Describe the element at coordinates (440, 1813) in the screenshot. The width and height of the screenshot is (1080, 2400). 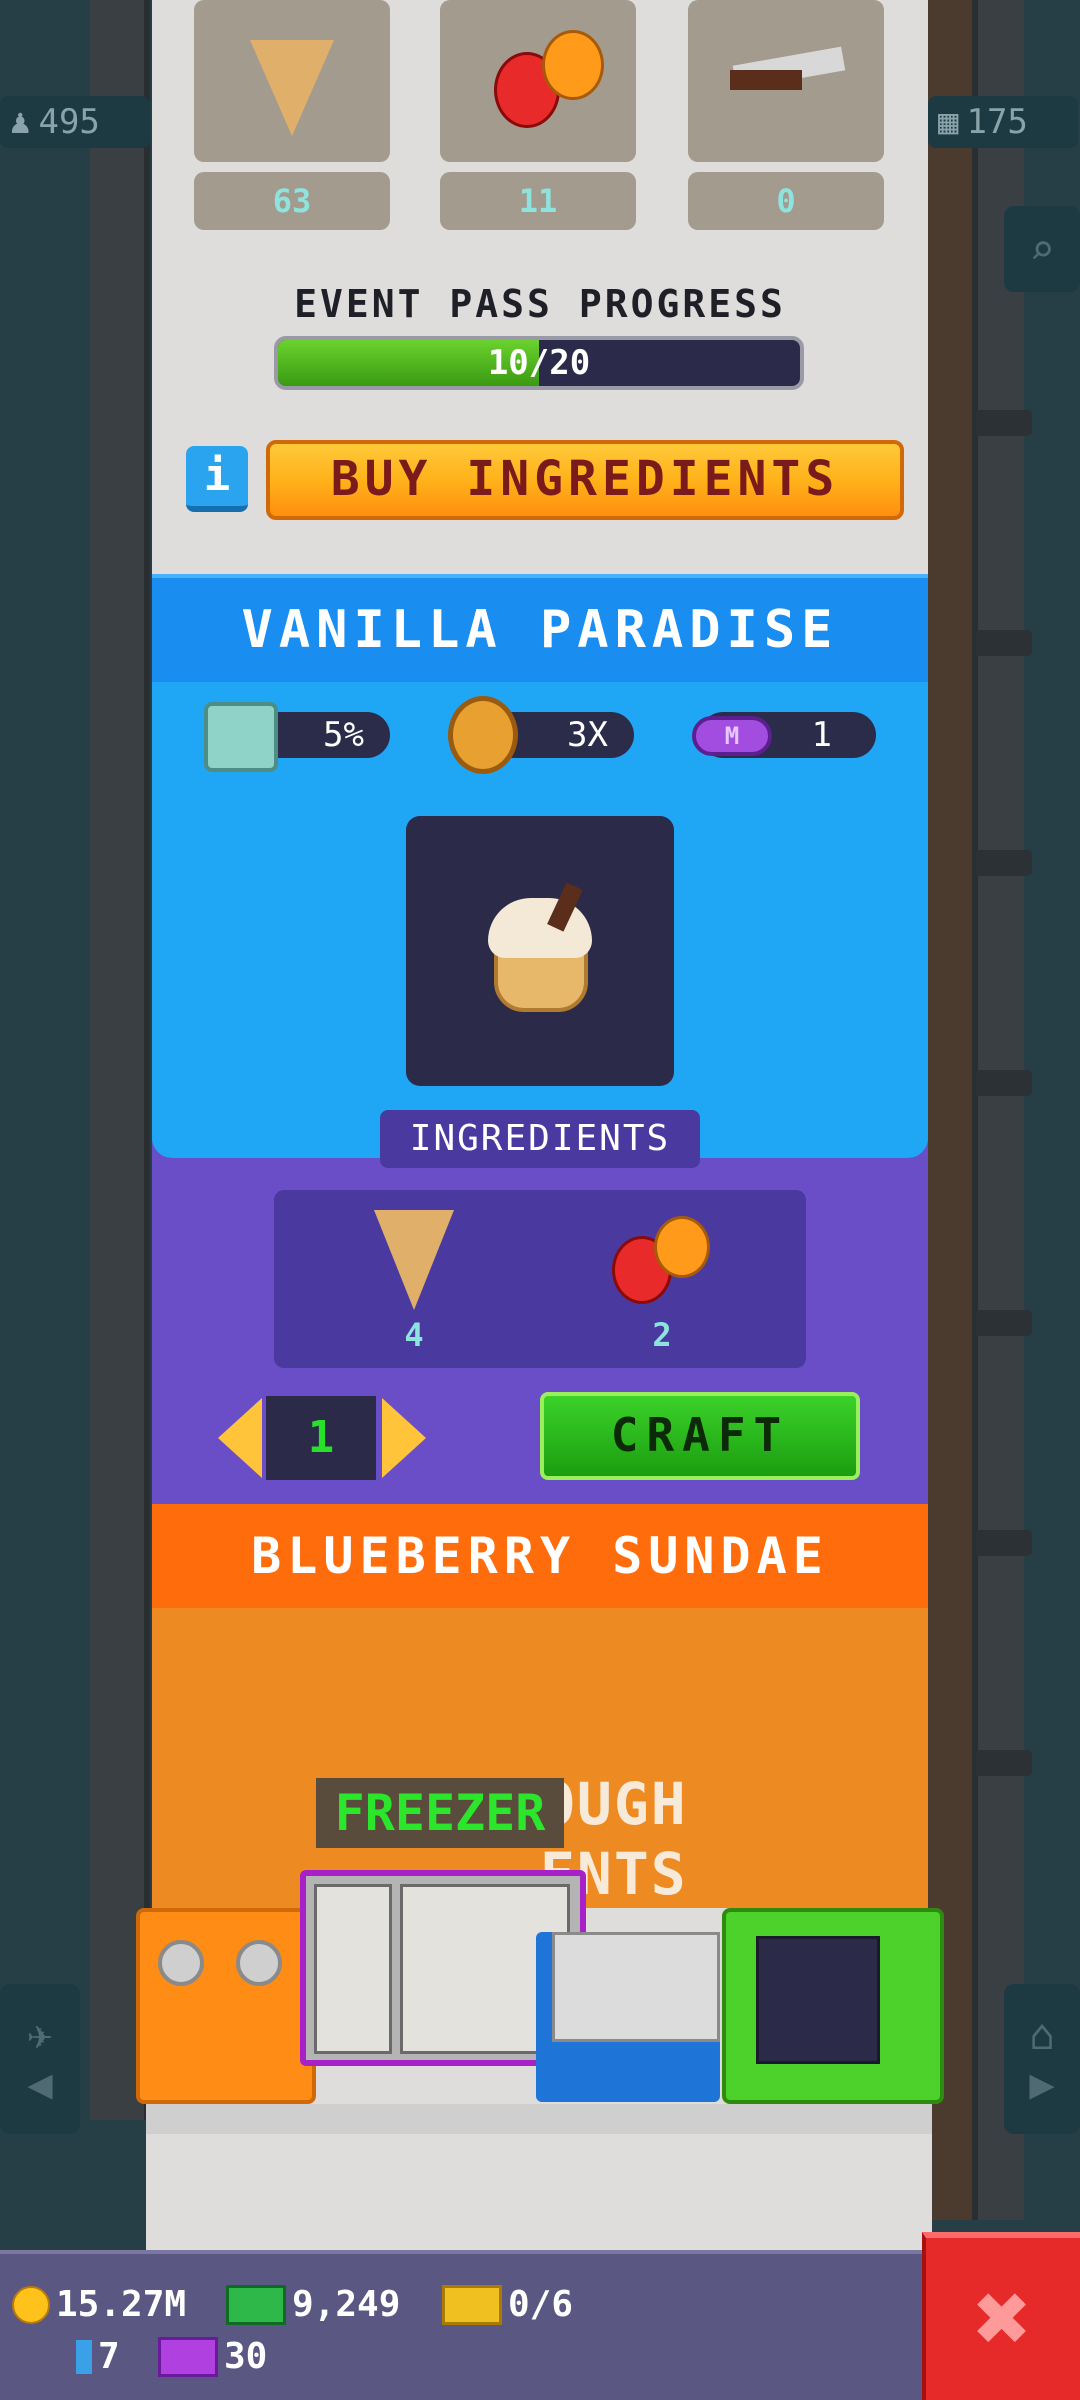
I see `freezer-label: FREEZER` at that location.